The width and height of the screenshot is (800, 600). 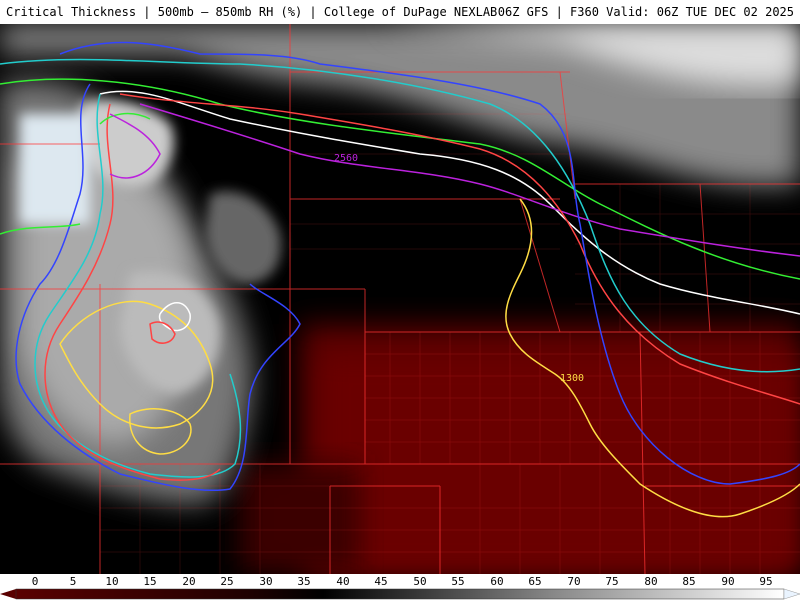 I want to click on legend-tick: 35, so click(x=304, y=581).